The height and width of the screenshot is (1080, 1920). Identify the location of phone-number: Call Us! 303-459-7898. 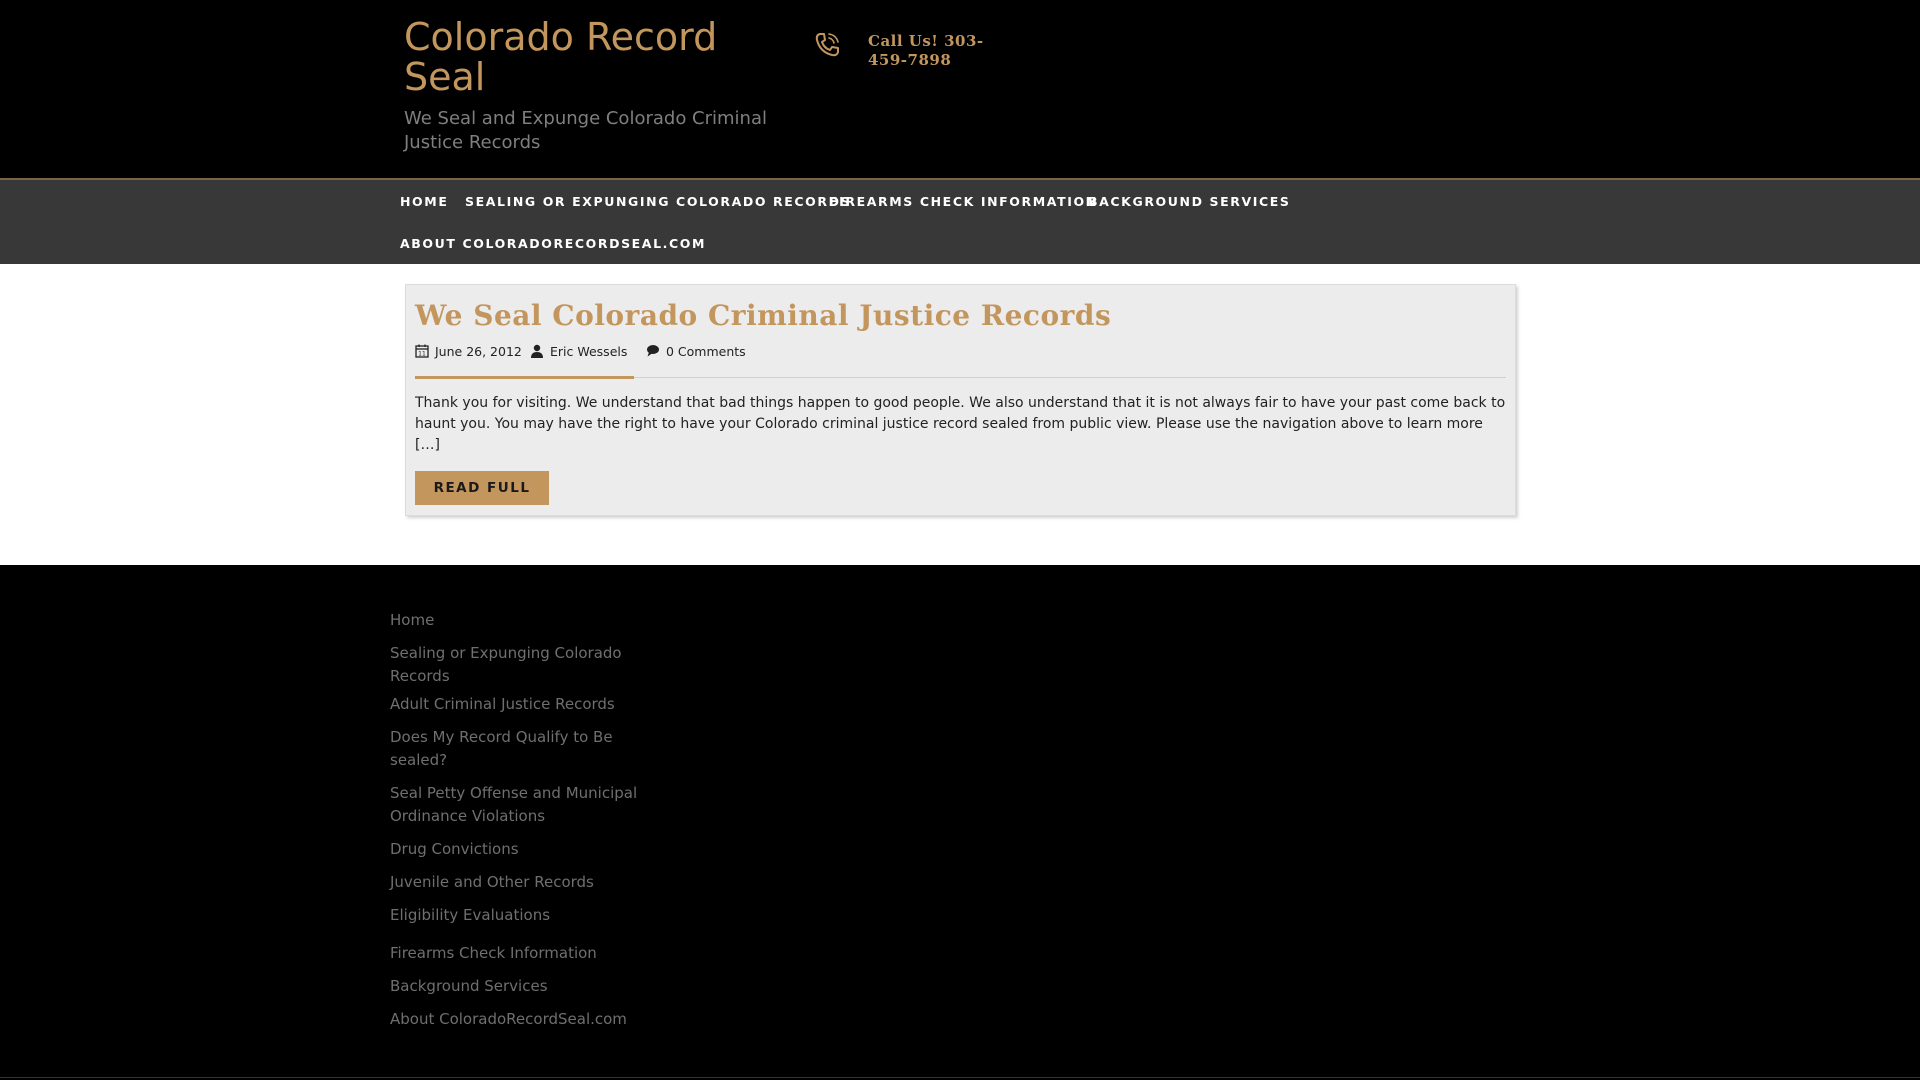
(926, 50).